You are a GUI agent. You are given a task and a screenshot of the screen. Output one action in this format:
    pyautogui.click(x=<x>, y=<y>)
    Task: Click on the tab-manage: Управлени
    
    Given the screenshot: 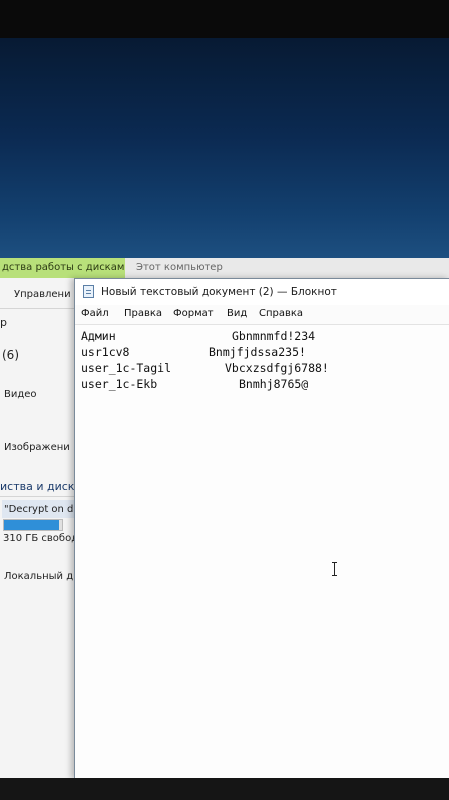 What is the action you would take?
    pyautogui.click(x=42, y=294)
    